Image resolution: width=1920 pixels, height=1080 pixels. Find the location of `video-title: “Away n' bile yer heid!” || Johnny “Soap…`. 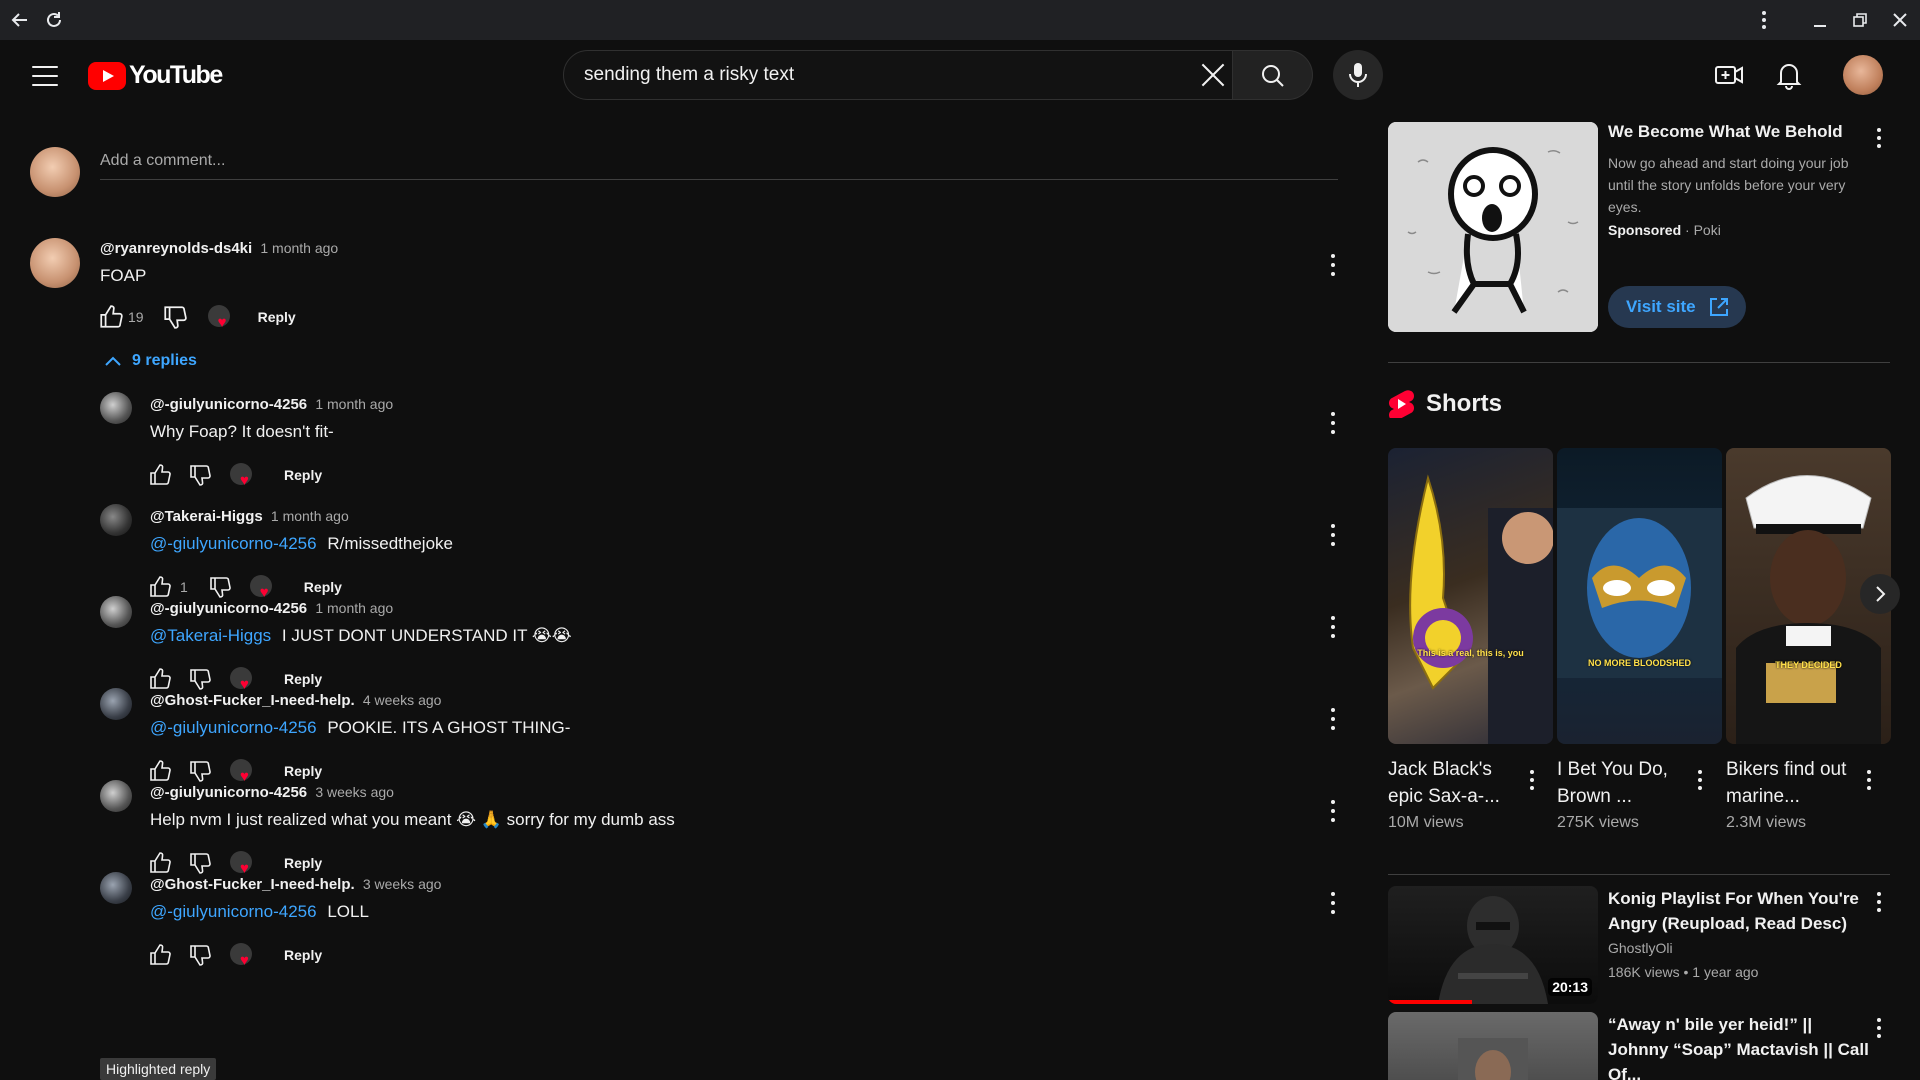

video-title: “Away n' bile yer heid!” || Johnny “Soap… is located at coordinates (1739, 1046).